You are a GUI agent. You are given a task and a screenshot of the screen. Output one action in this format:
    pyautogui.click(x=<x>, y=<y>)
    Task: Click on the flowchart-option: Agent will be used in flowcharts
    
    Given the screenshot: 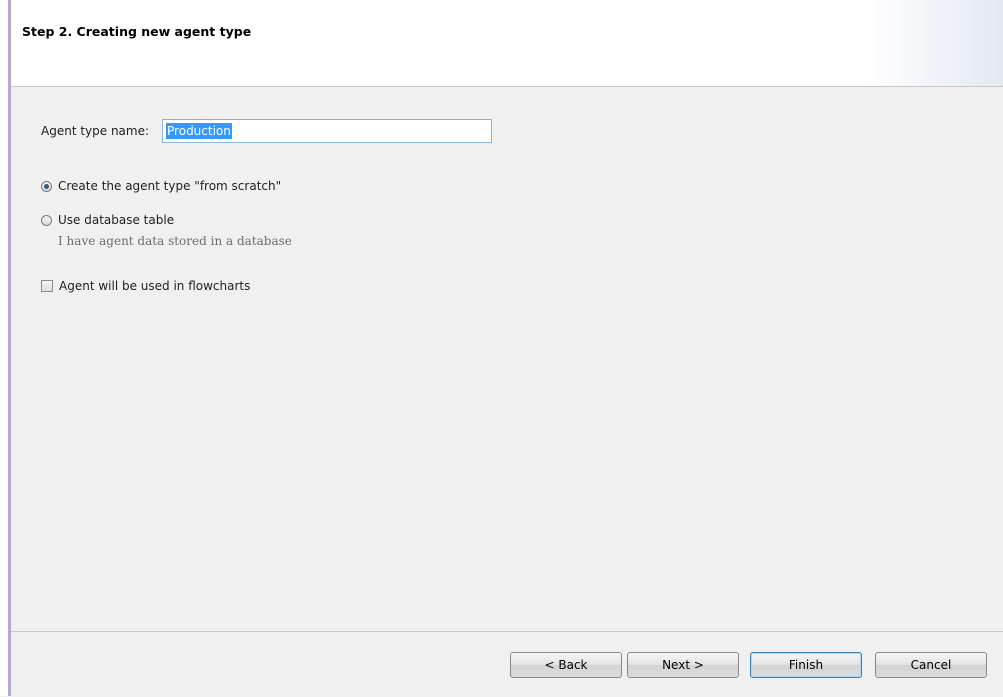 What is the action you would take?
    pyautogui.click(x=145, y=286)
    